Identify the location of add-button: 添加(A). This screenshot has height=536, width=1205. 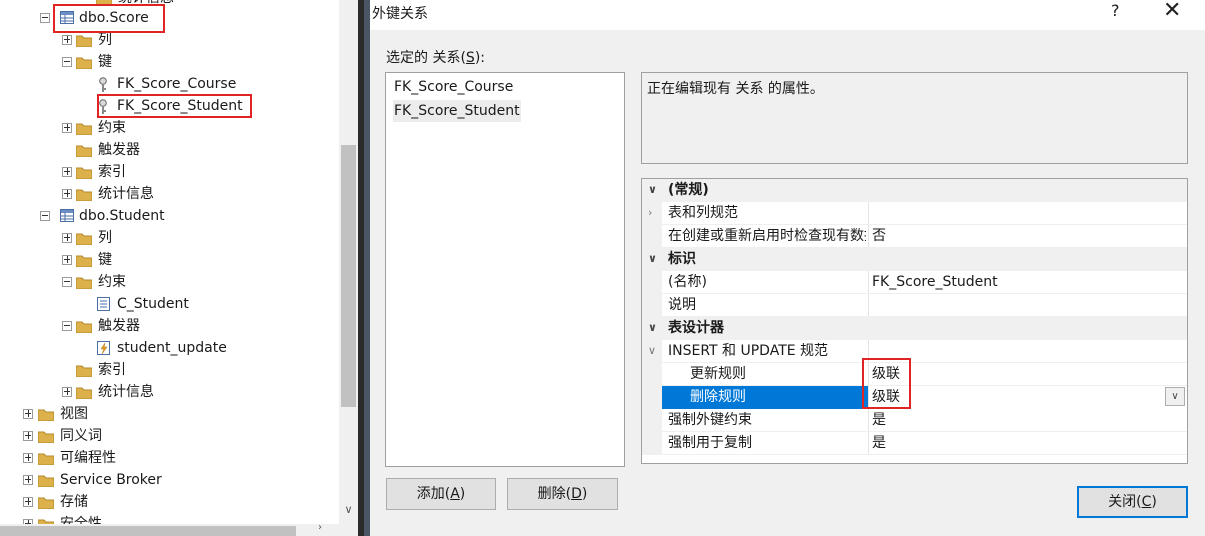
(441, 494).